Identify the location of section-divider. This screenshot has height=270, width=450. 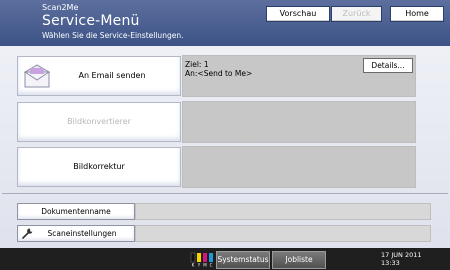
(225, 193).